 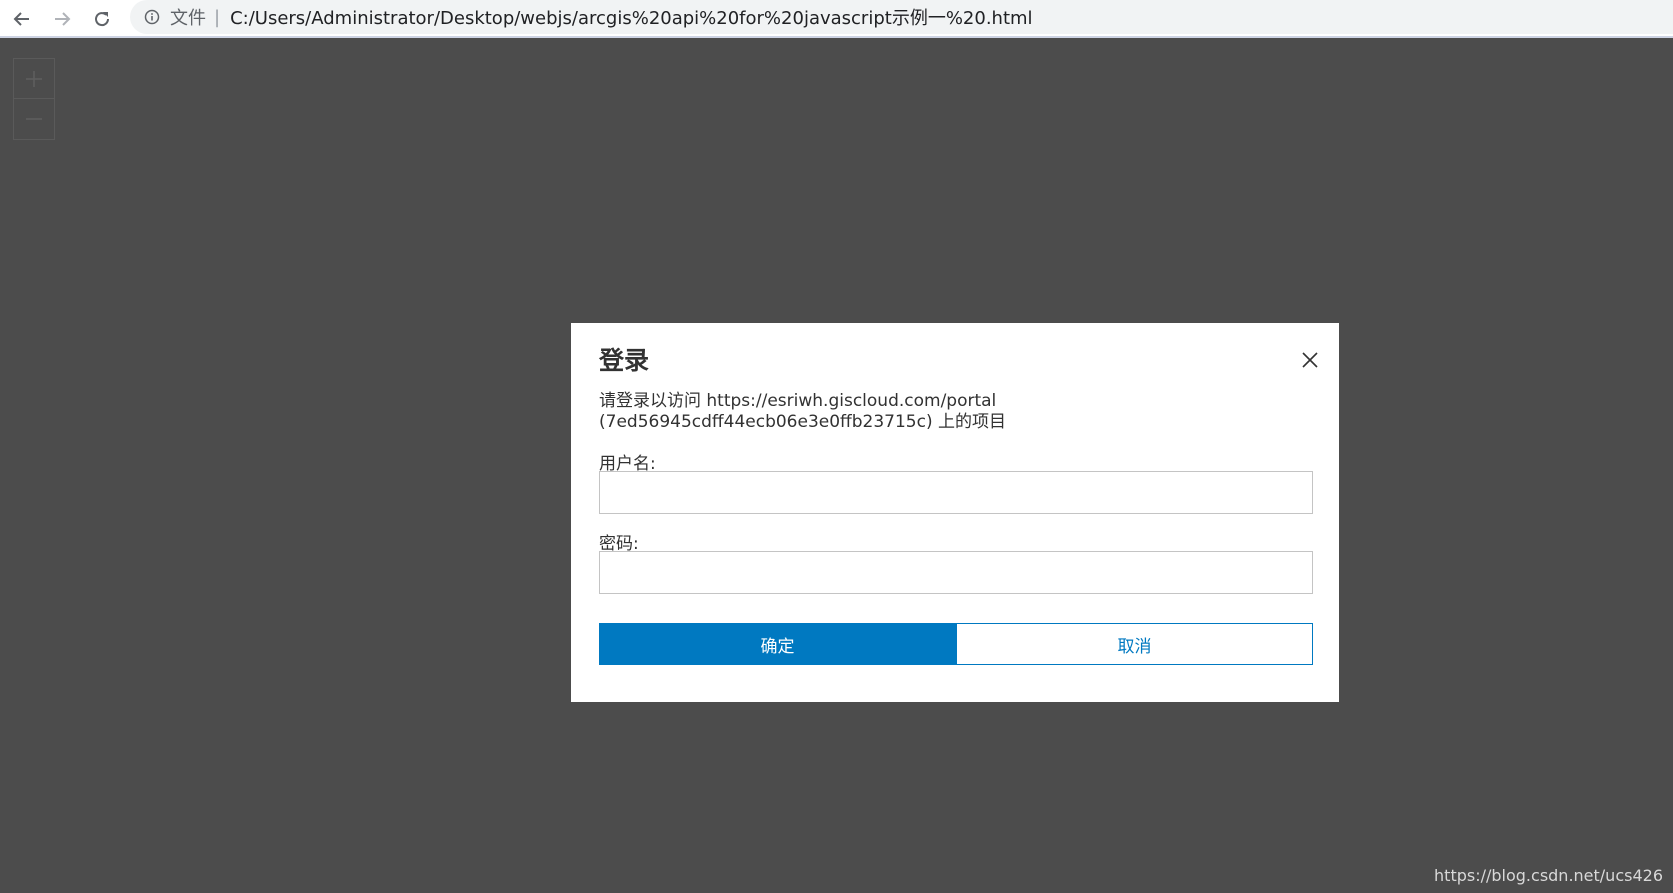 What do you see at coordinates (956, 492) in the screenshot?
I see `username-input` at bounding box center [956, 492].